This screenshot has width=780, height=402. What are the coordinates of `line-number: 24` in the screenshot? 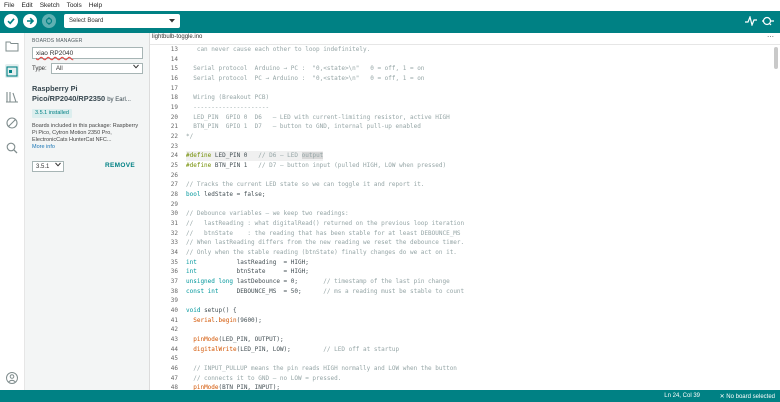 It's located at (174, 156).